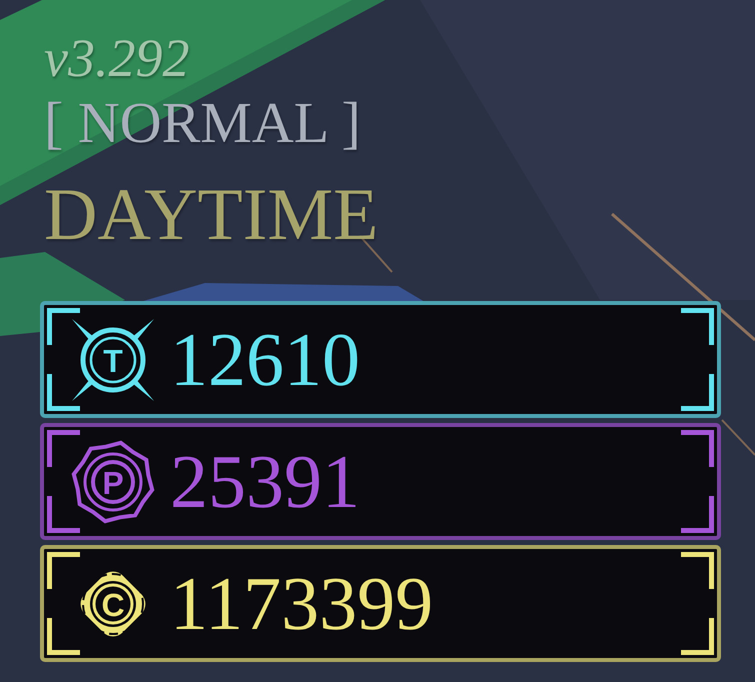  I want to click on currency-amount: 12610, so click(265, 360).